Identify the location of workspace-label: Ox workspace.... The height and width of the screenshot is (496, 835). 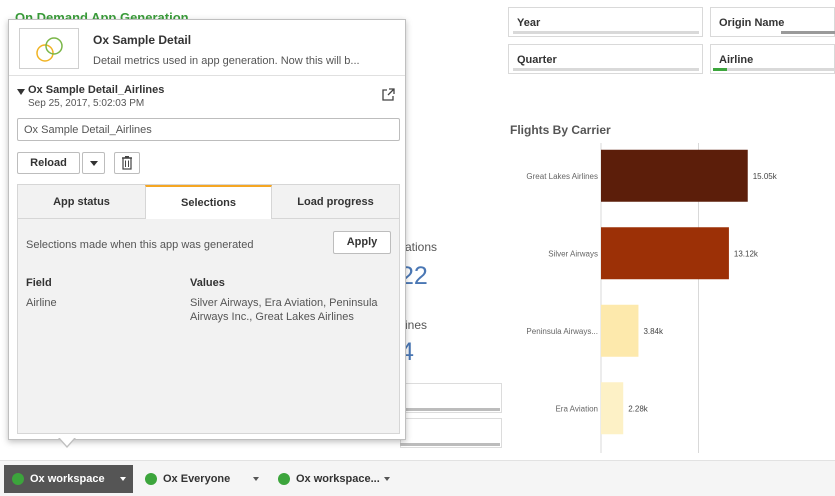
(338, 479).